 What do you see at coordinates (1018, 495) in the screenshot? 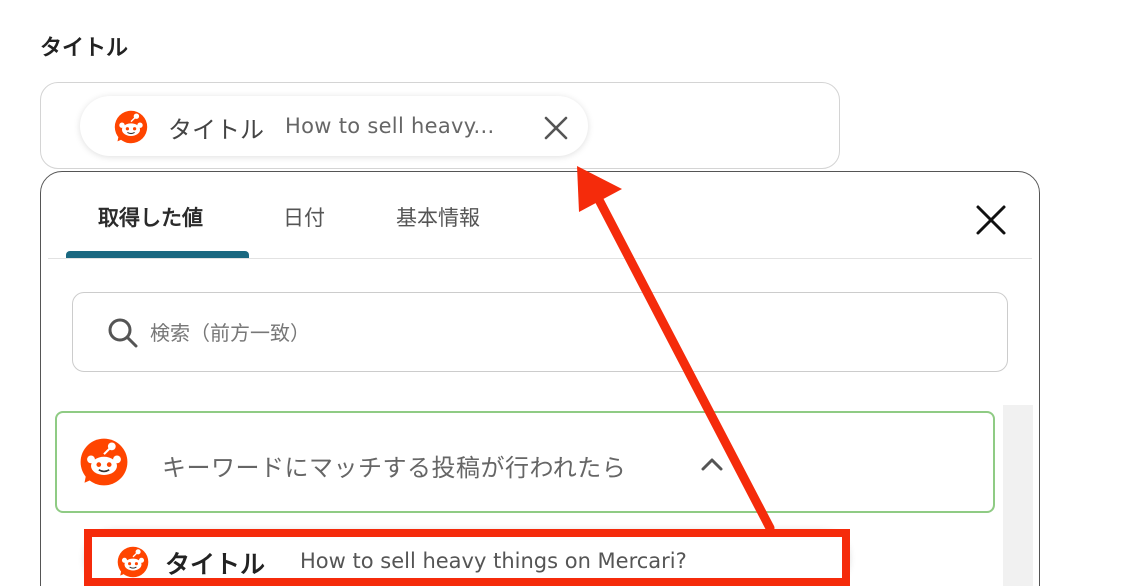
I see `scrollbar-track` at bounding box center [1018, 495].